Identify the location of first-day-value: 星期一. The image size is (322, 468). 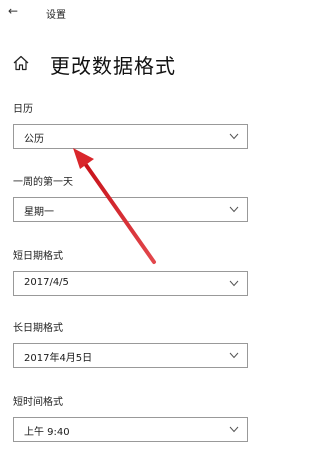
(39, 212).